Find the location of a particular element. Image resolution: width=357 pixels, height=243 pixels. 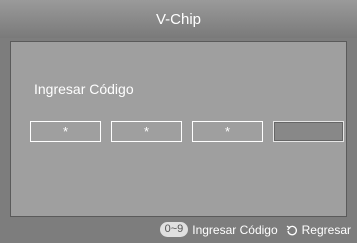

enter-code-hint: Ingresar Código is located at coordinates (235, 229).